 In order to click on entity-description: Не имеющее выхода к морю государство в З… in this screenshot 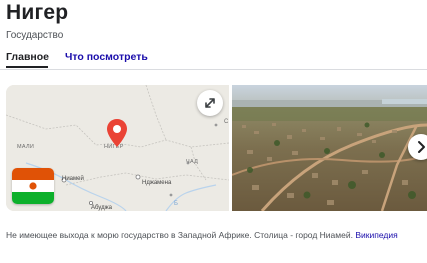, I will do `click(211, 235)`.